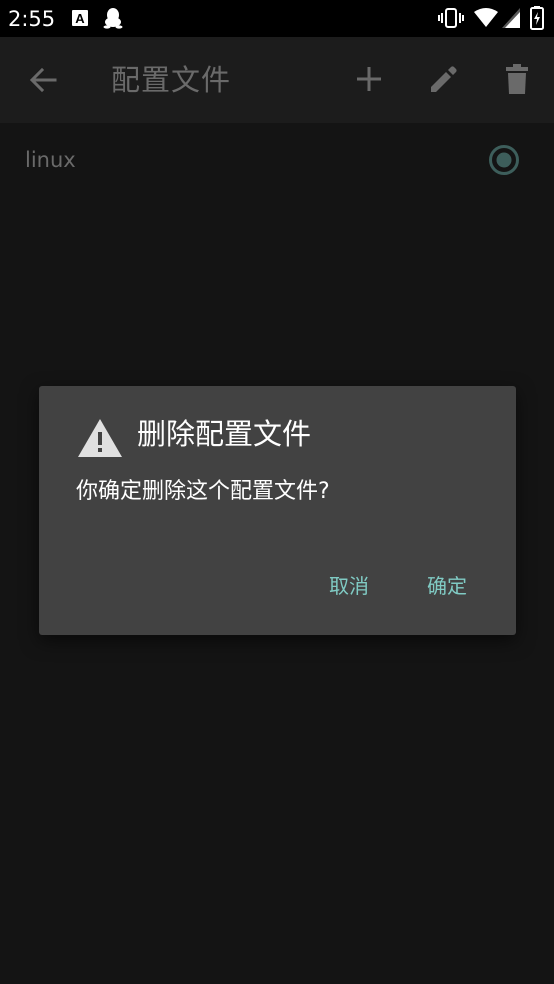  What do you see at coordinates (443, 79) in the screenshot?
I see `edit-pencil-icon` at bounding box center [443, 79].